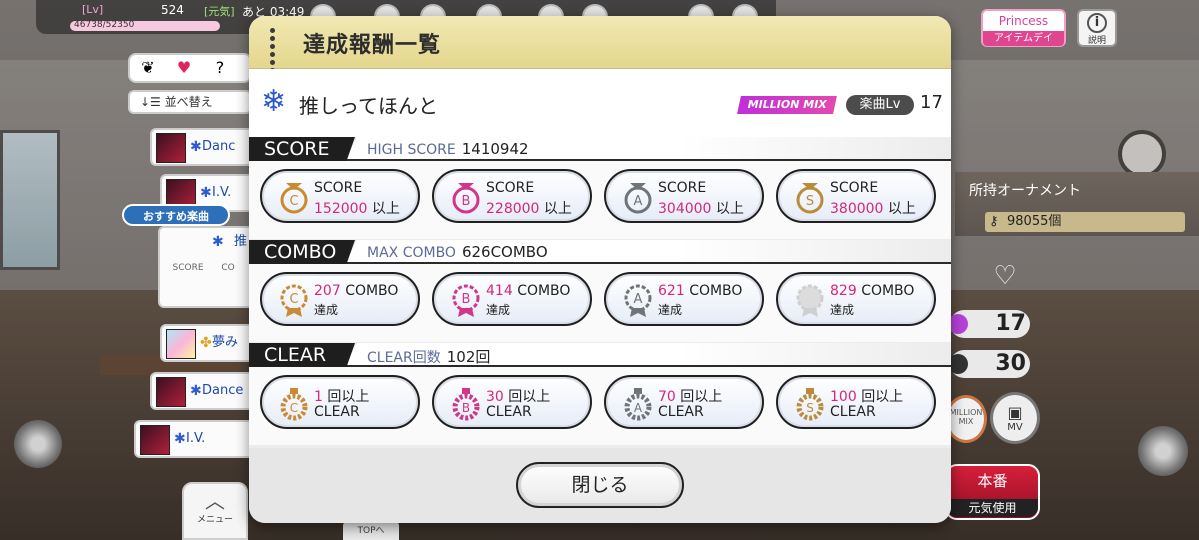  I want to click on mv-label: MV, so click(1015, 427).